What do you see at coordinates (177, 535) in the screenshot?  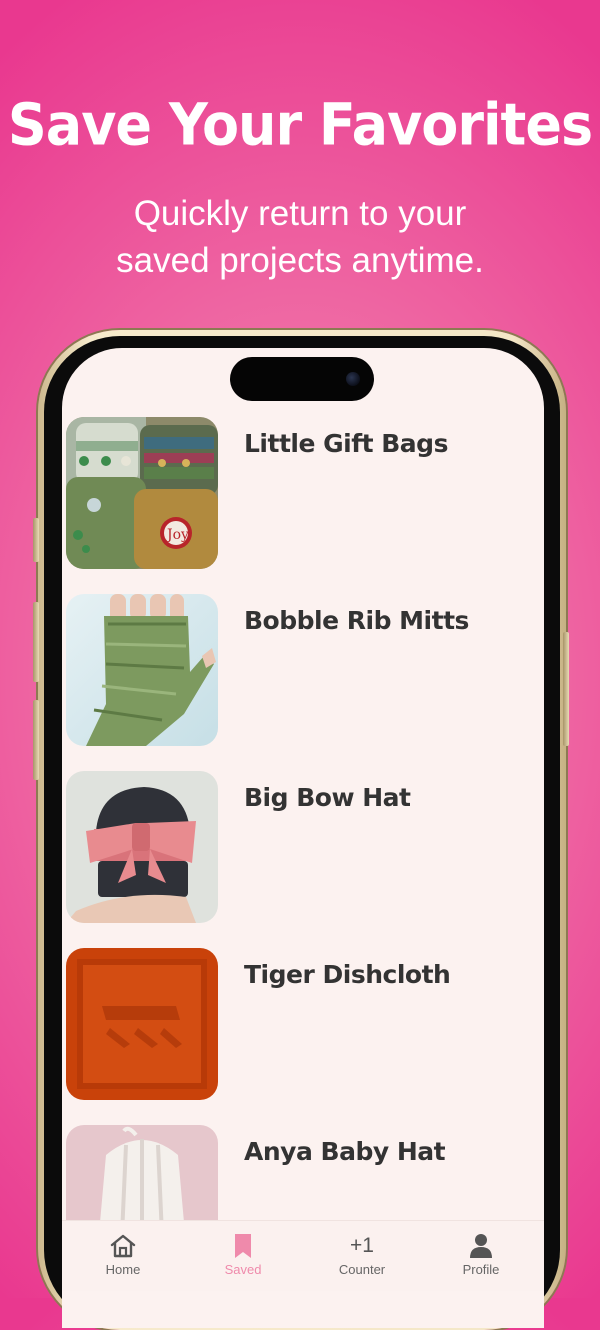 I see `svg-text: Joy` at bounding box center [177, 535].